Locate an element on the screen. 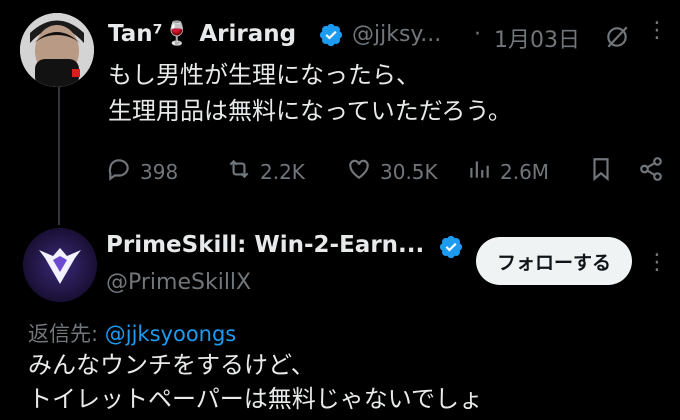  reply-to-prefix: 返信先: is located at coordinates (63, 334).